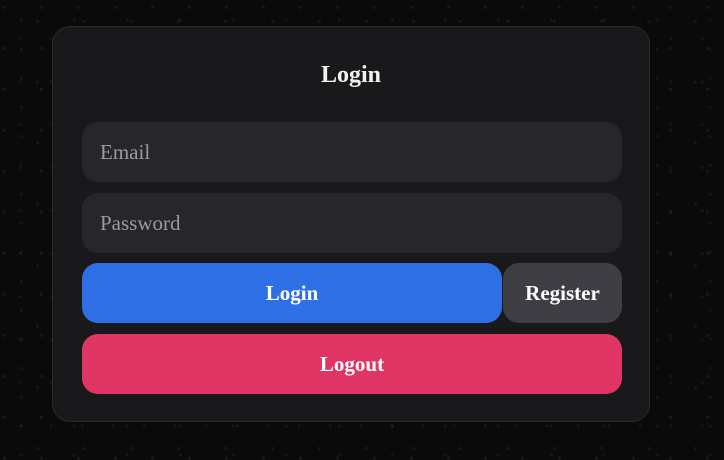 Image resolution: width=724 pixels, height=460 pixels. What do you see at coordinates (292, 293) in the screenshot?
I see `login-button: Login` at bounding box center [292, 293].